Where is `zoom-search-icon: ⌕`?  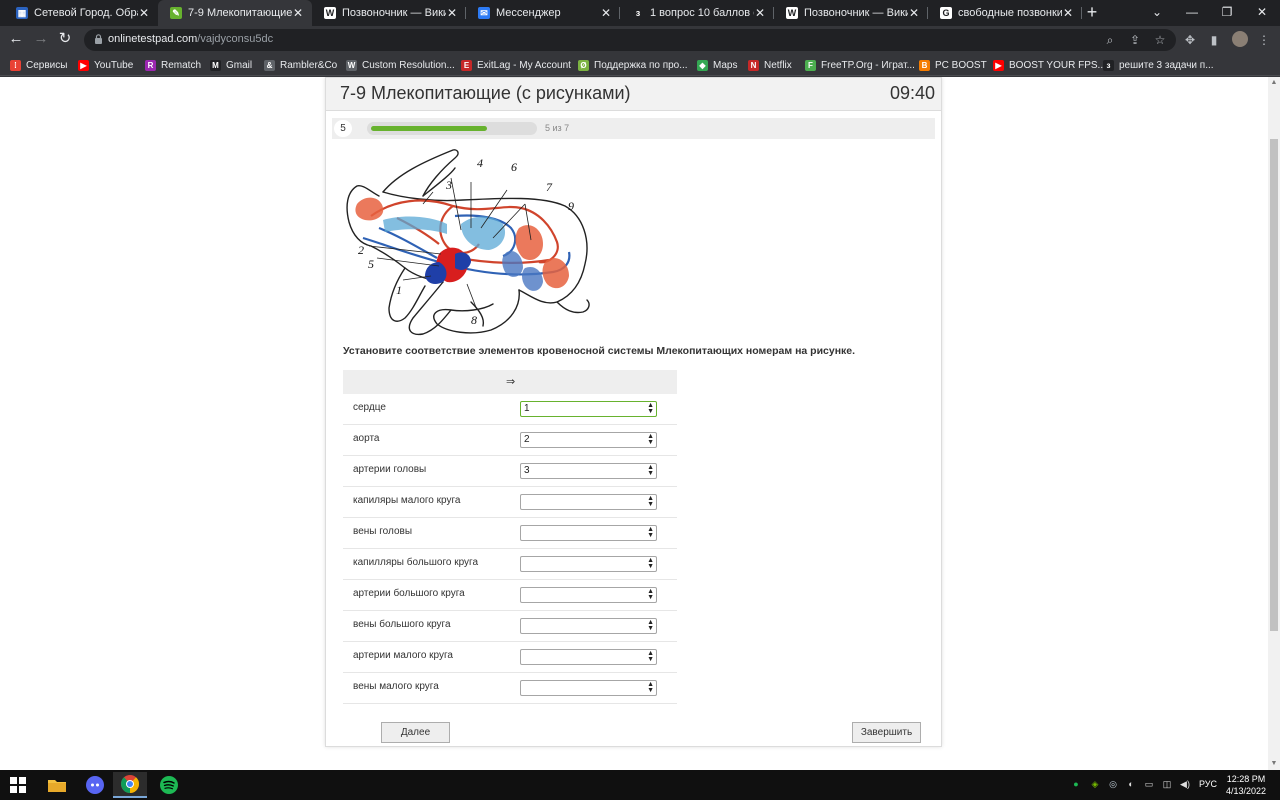 zoom-search-icon: ⌕ is located at coordinates (1110, 40).